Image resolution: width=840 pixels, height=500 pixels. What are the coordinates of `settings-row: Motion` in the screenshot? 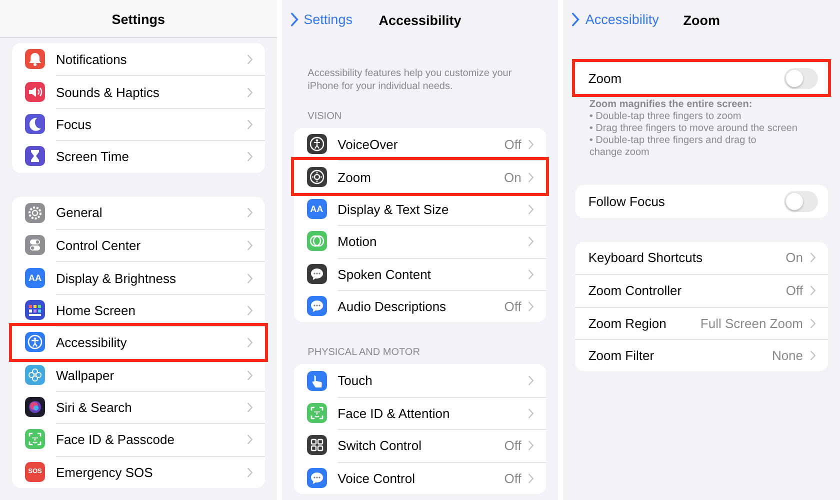 It's located at (420, 241).